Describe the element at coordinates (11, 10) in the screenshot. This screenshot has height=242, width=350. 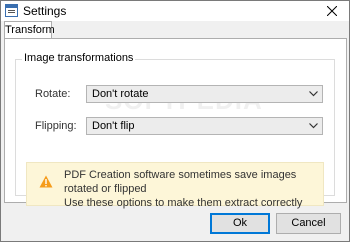
I see `settings-window-icon` at that location.